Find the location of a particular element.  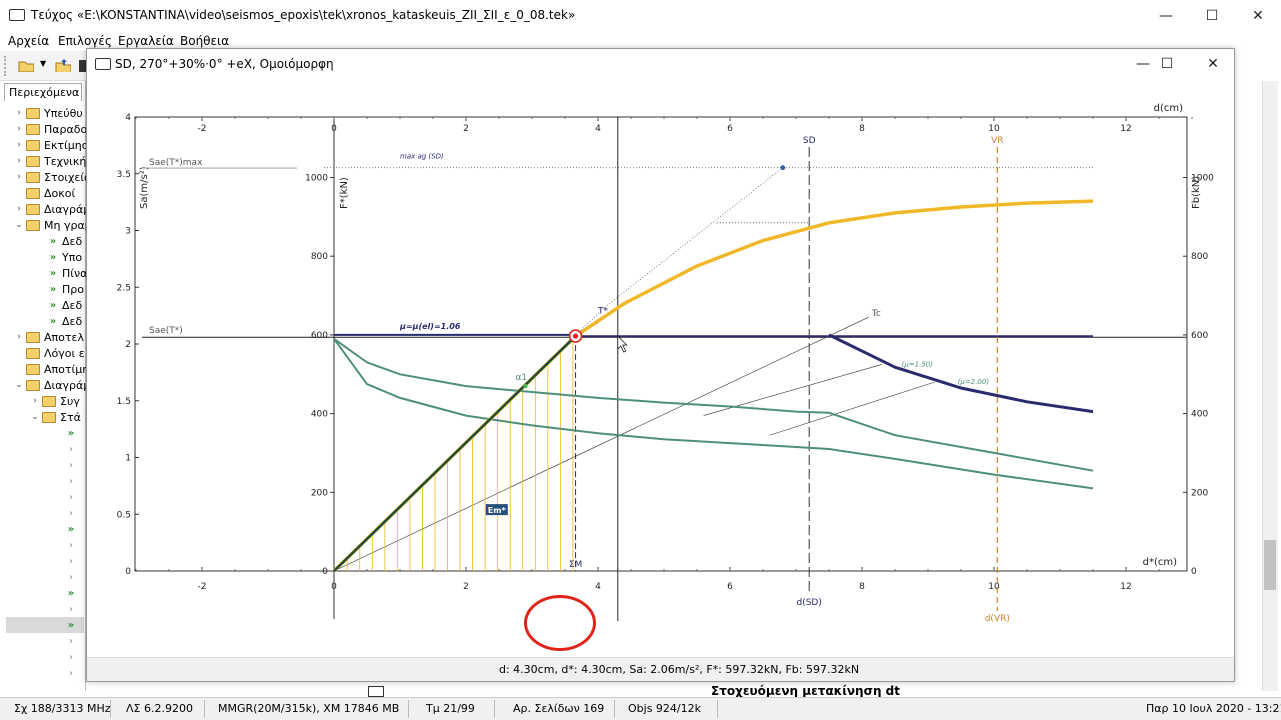

status-cpu: Σχ 188/3313 MHz is located at coordinates (62, 708).